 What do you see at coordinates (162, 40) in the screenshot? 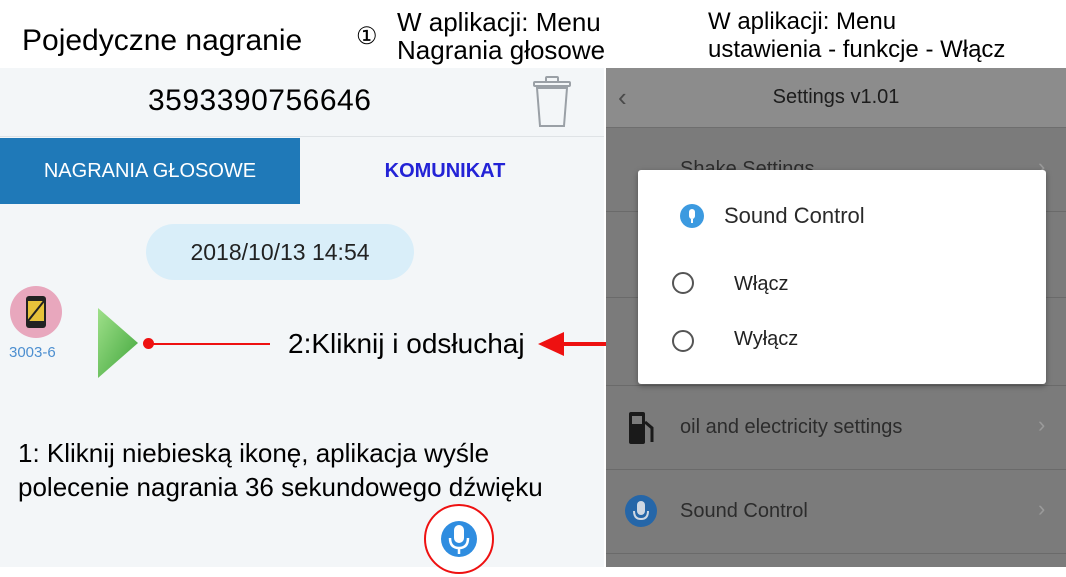
I see `caption-single-recording: Pojedyczne nagranie` at bounding box center [162, 40].